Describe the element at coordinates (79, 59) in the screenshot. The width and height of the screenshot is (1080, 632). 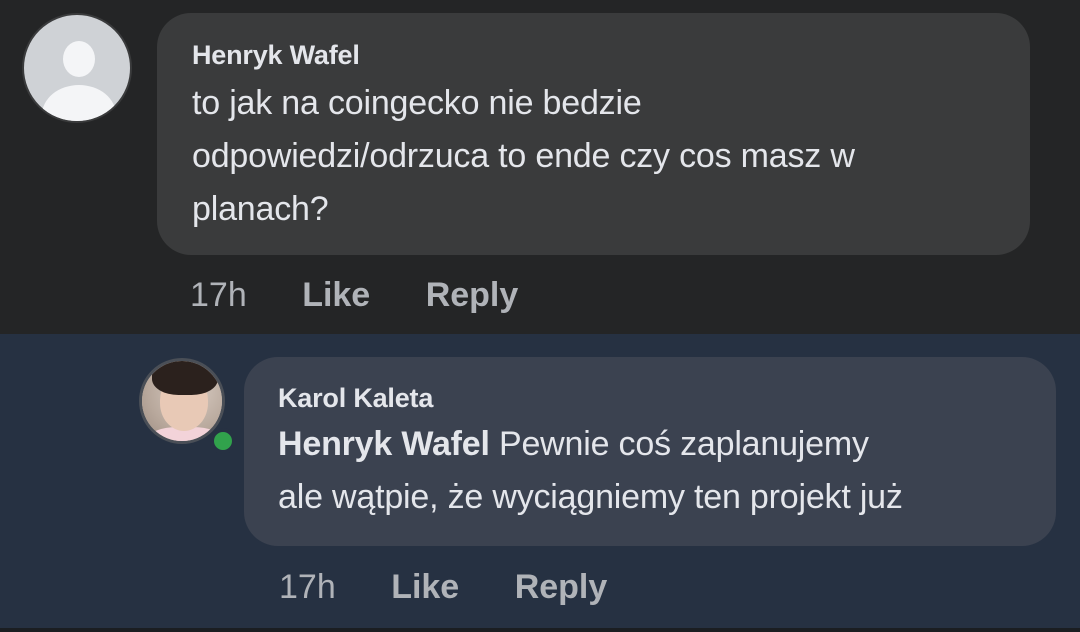
I see `avatar-head-shape` at that location.